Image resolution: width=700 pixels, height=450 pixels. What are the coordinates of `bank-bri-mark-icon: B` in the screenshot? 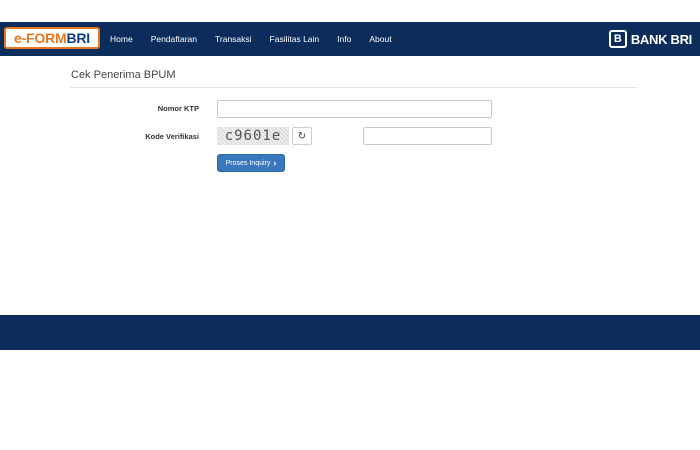 It's located at (617, 39).